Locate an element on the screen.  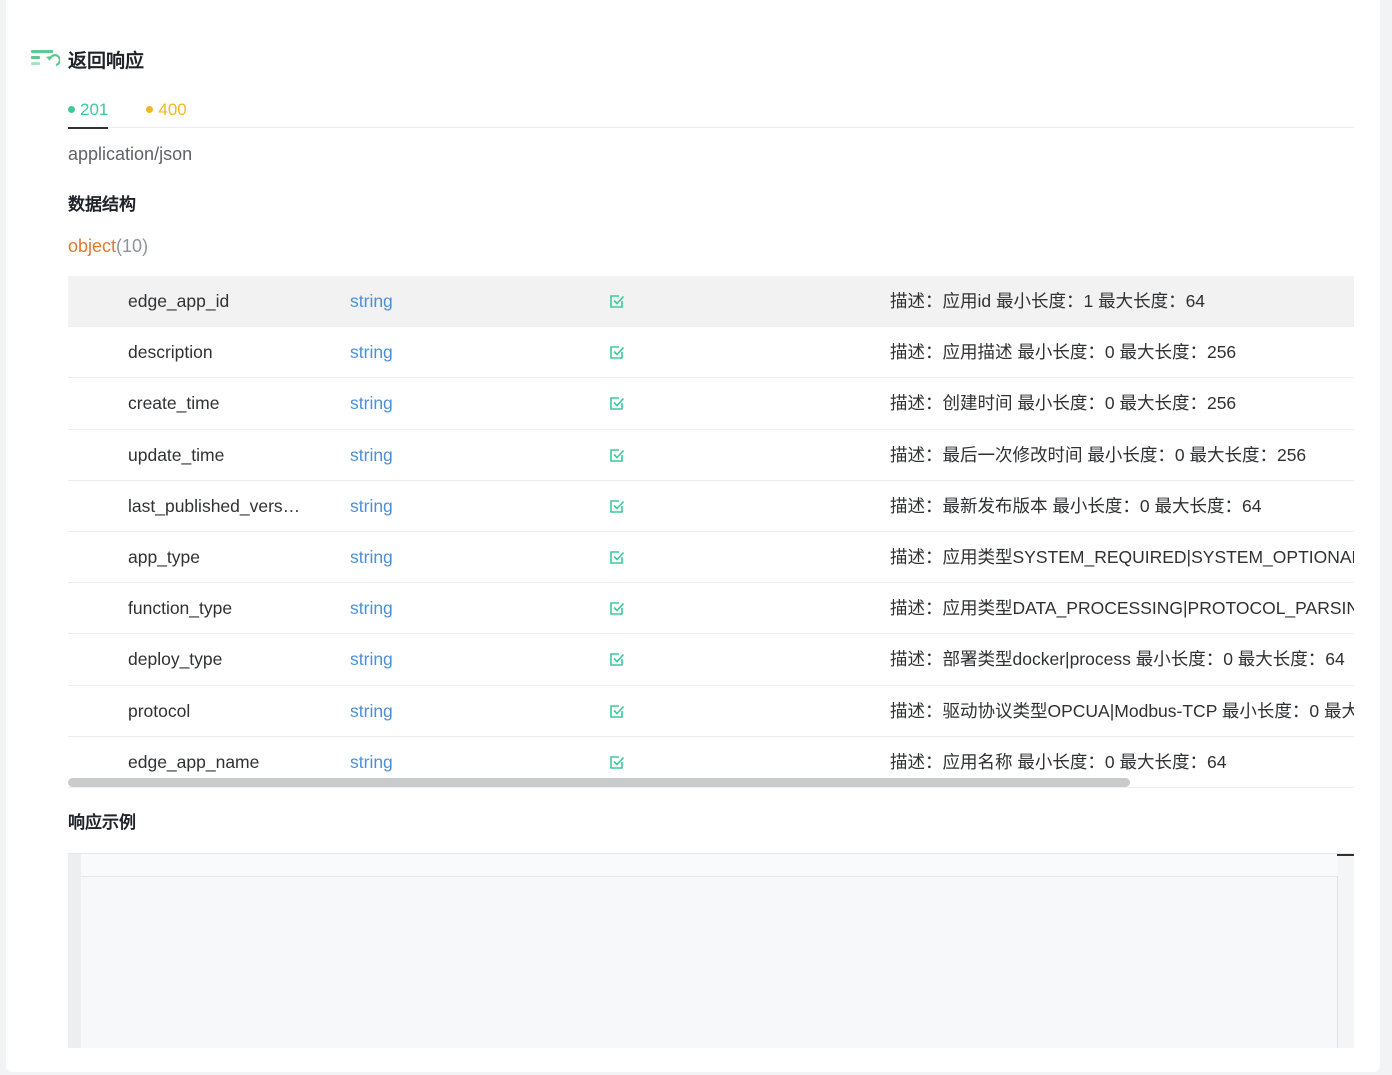
example-title: 响应示例 is located at coordinates (102, 823).